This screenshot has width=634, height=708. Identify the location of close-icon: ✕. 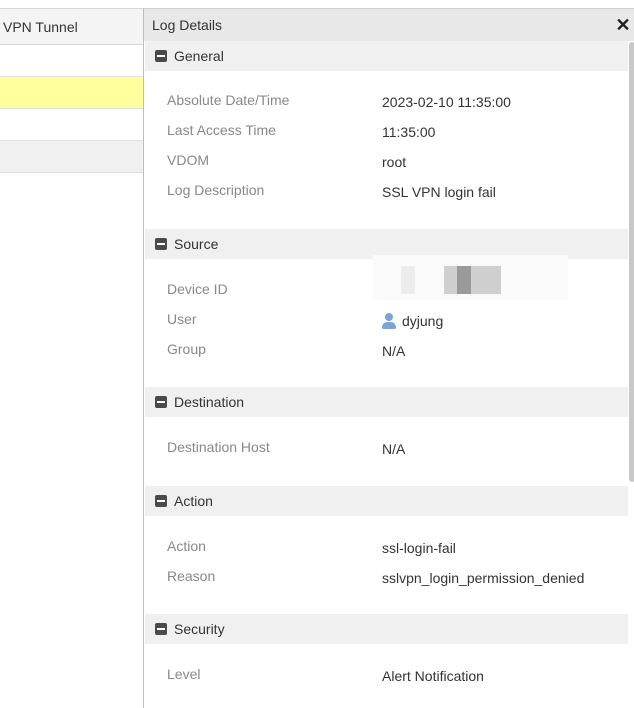
(623, 25).